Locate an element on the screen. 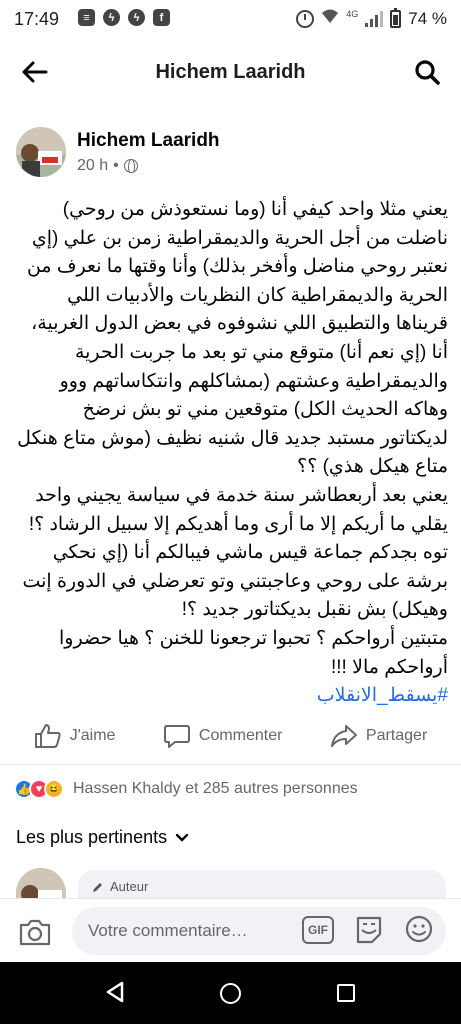 Image resolution: width=461 pixels, height=1024 pixels. comment-composer: GIF is located at coordinates (230, 930).